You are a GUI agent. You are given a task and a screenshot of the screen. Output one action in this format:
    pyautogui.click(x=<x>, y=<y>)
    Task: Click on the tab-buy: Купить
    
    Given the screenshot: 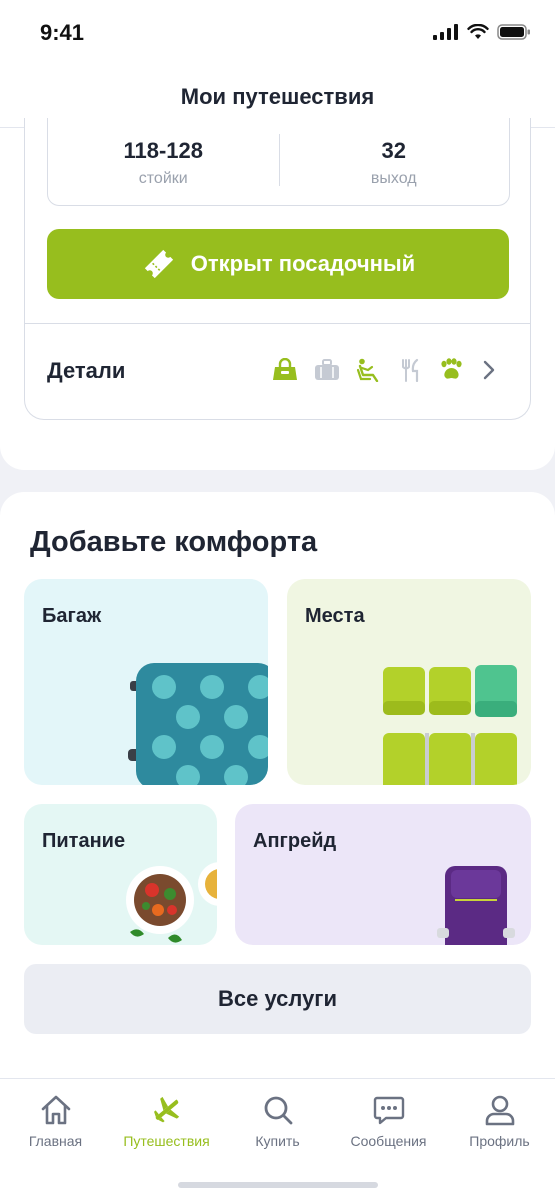 What is the action you would take?
    pyautogui.click(x=277, y=1121)
    